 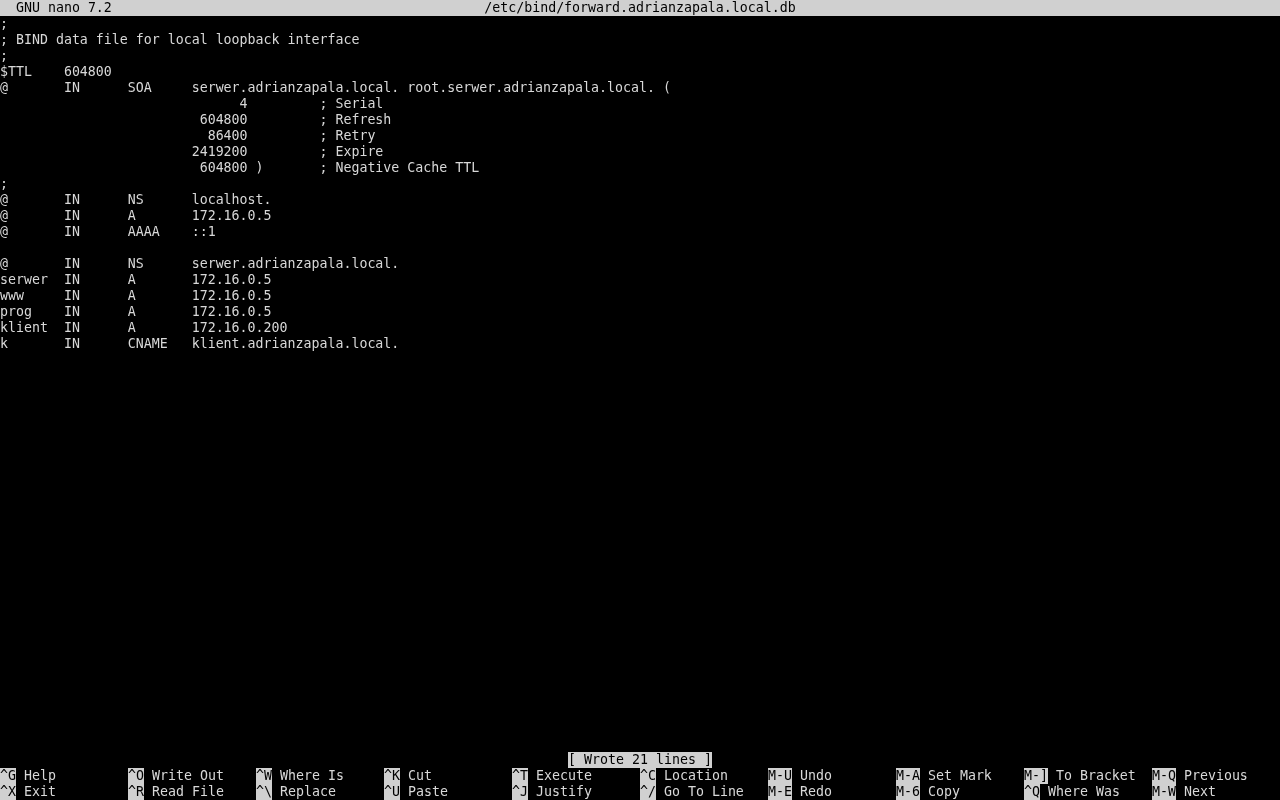 What do you see at coordinates (8, 776) in the screenshot?
I see `shortcut-key: ^G` at bounding box center [8, 776].